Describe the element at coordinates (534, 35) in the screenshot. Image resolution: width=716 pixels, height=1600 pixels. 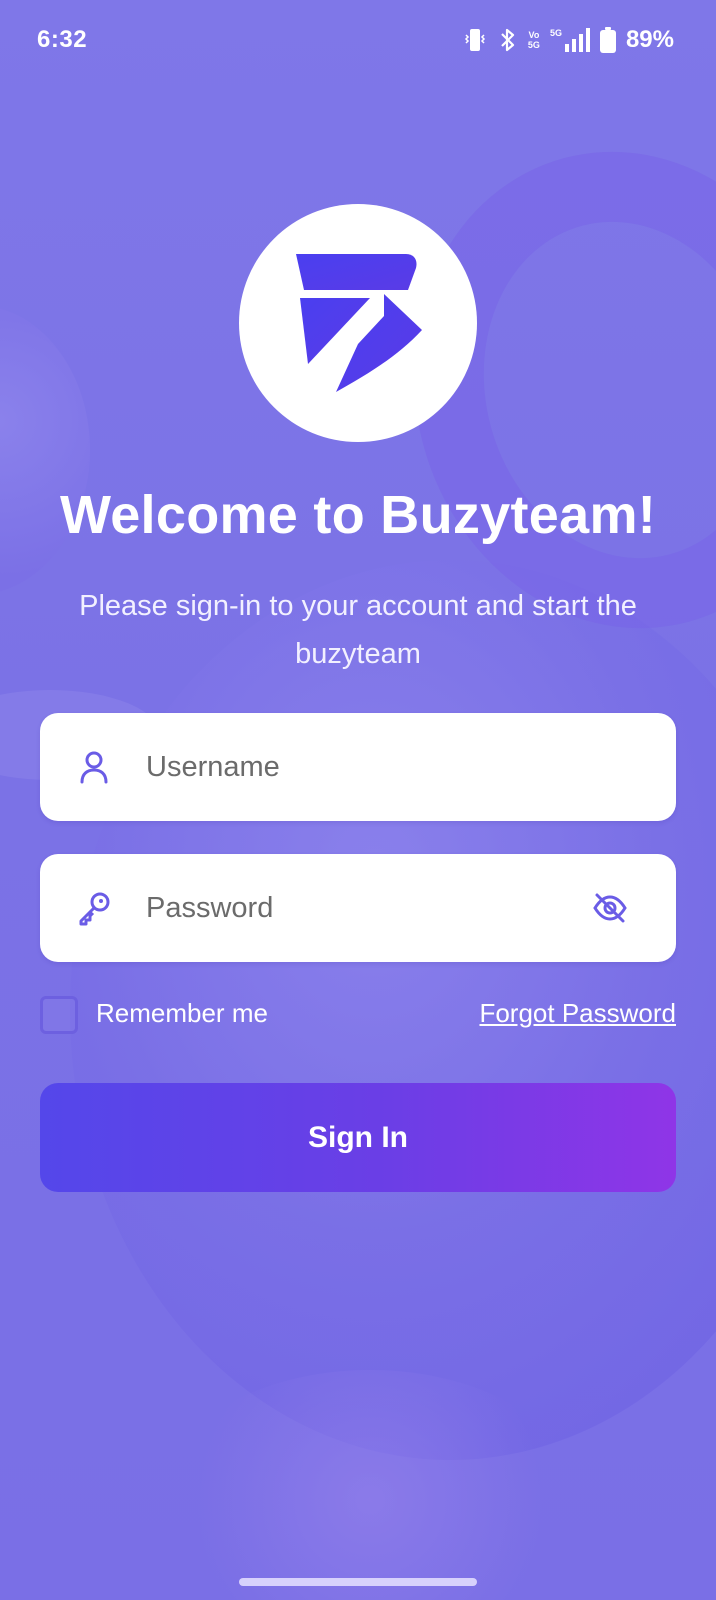
I see `volte-label-top: Vo` at that location.